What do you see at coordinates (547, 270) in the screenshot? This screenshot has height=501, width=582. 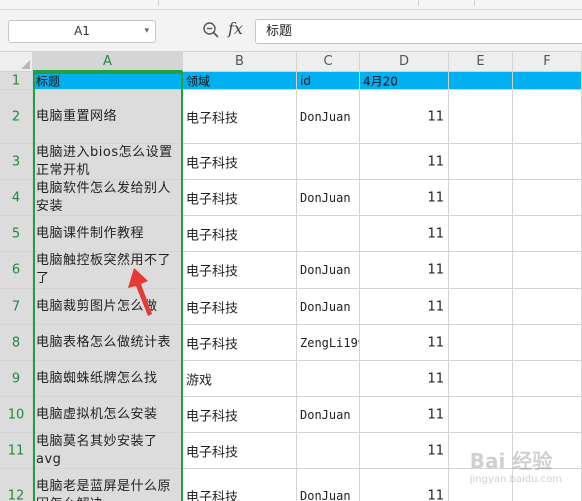 I see `cell-f6` at bounding box center [547, 270].